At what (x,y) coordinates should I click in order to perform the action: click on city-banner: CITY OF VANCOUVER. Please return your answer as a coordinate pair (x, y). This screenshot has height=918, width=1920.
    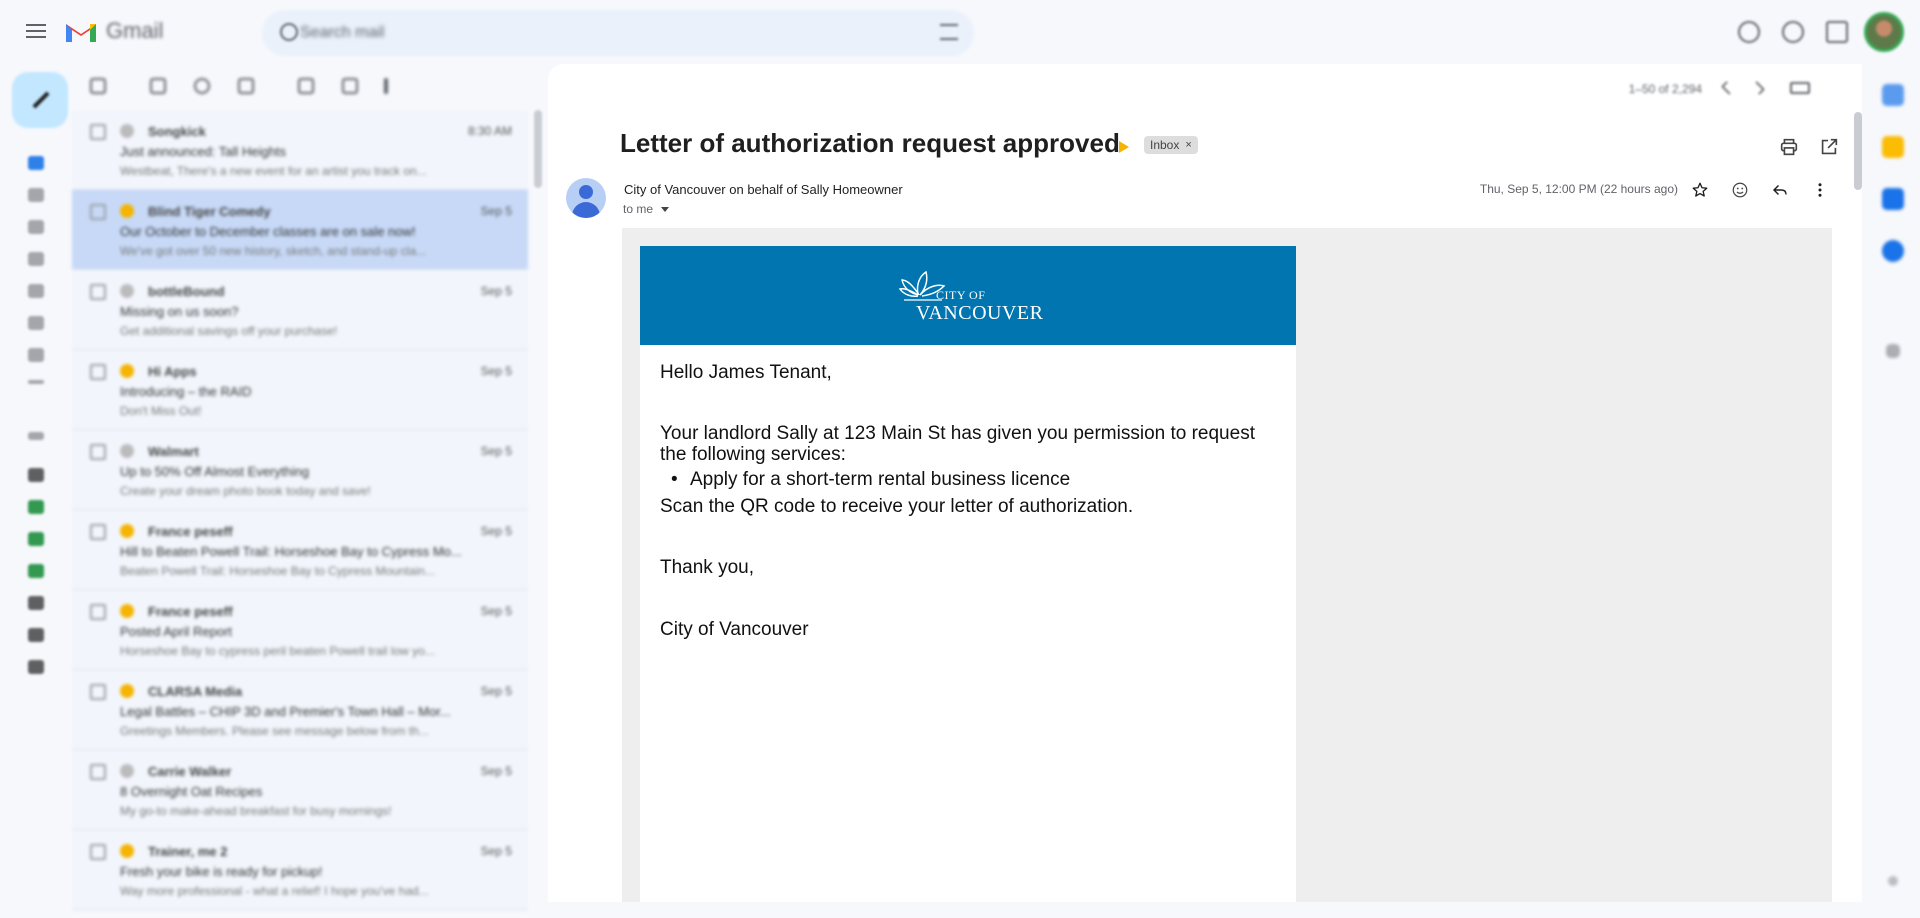
    Looking at the image, I should click on (968, 295).